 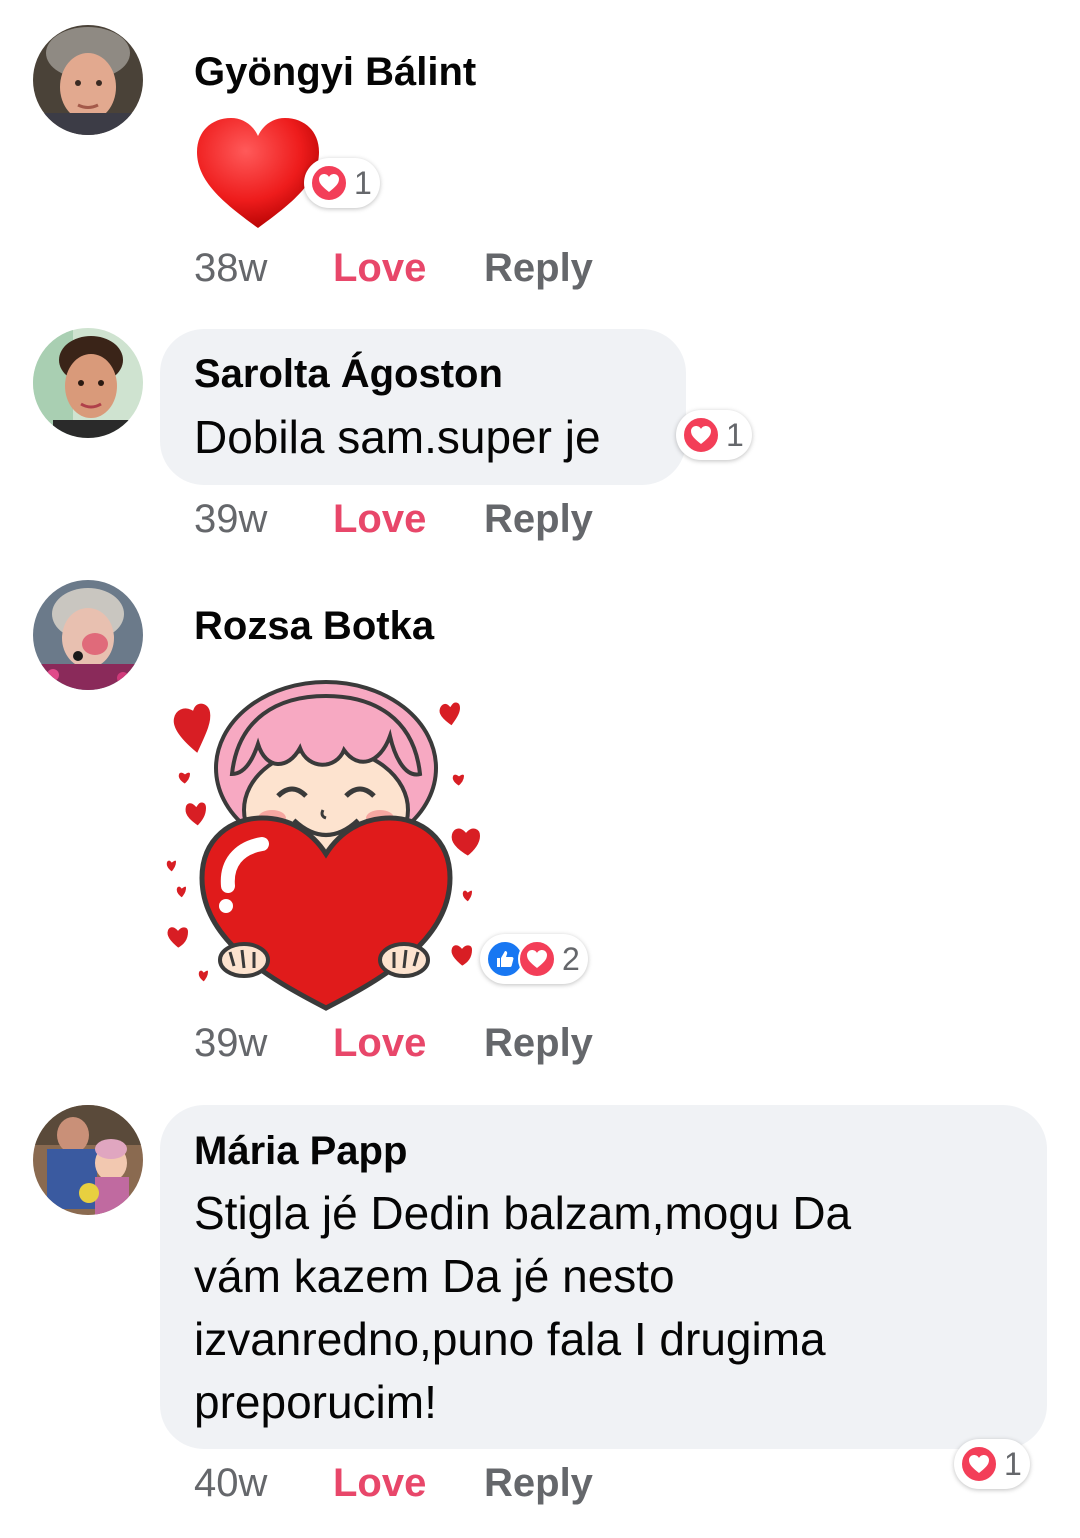 I want to click on reaction-count: 2, so click(x=571, y=958).